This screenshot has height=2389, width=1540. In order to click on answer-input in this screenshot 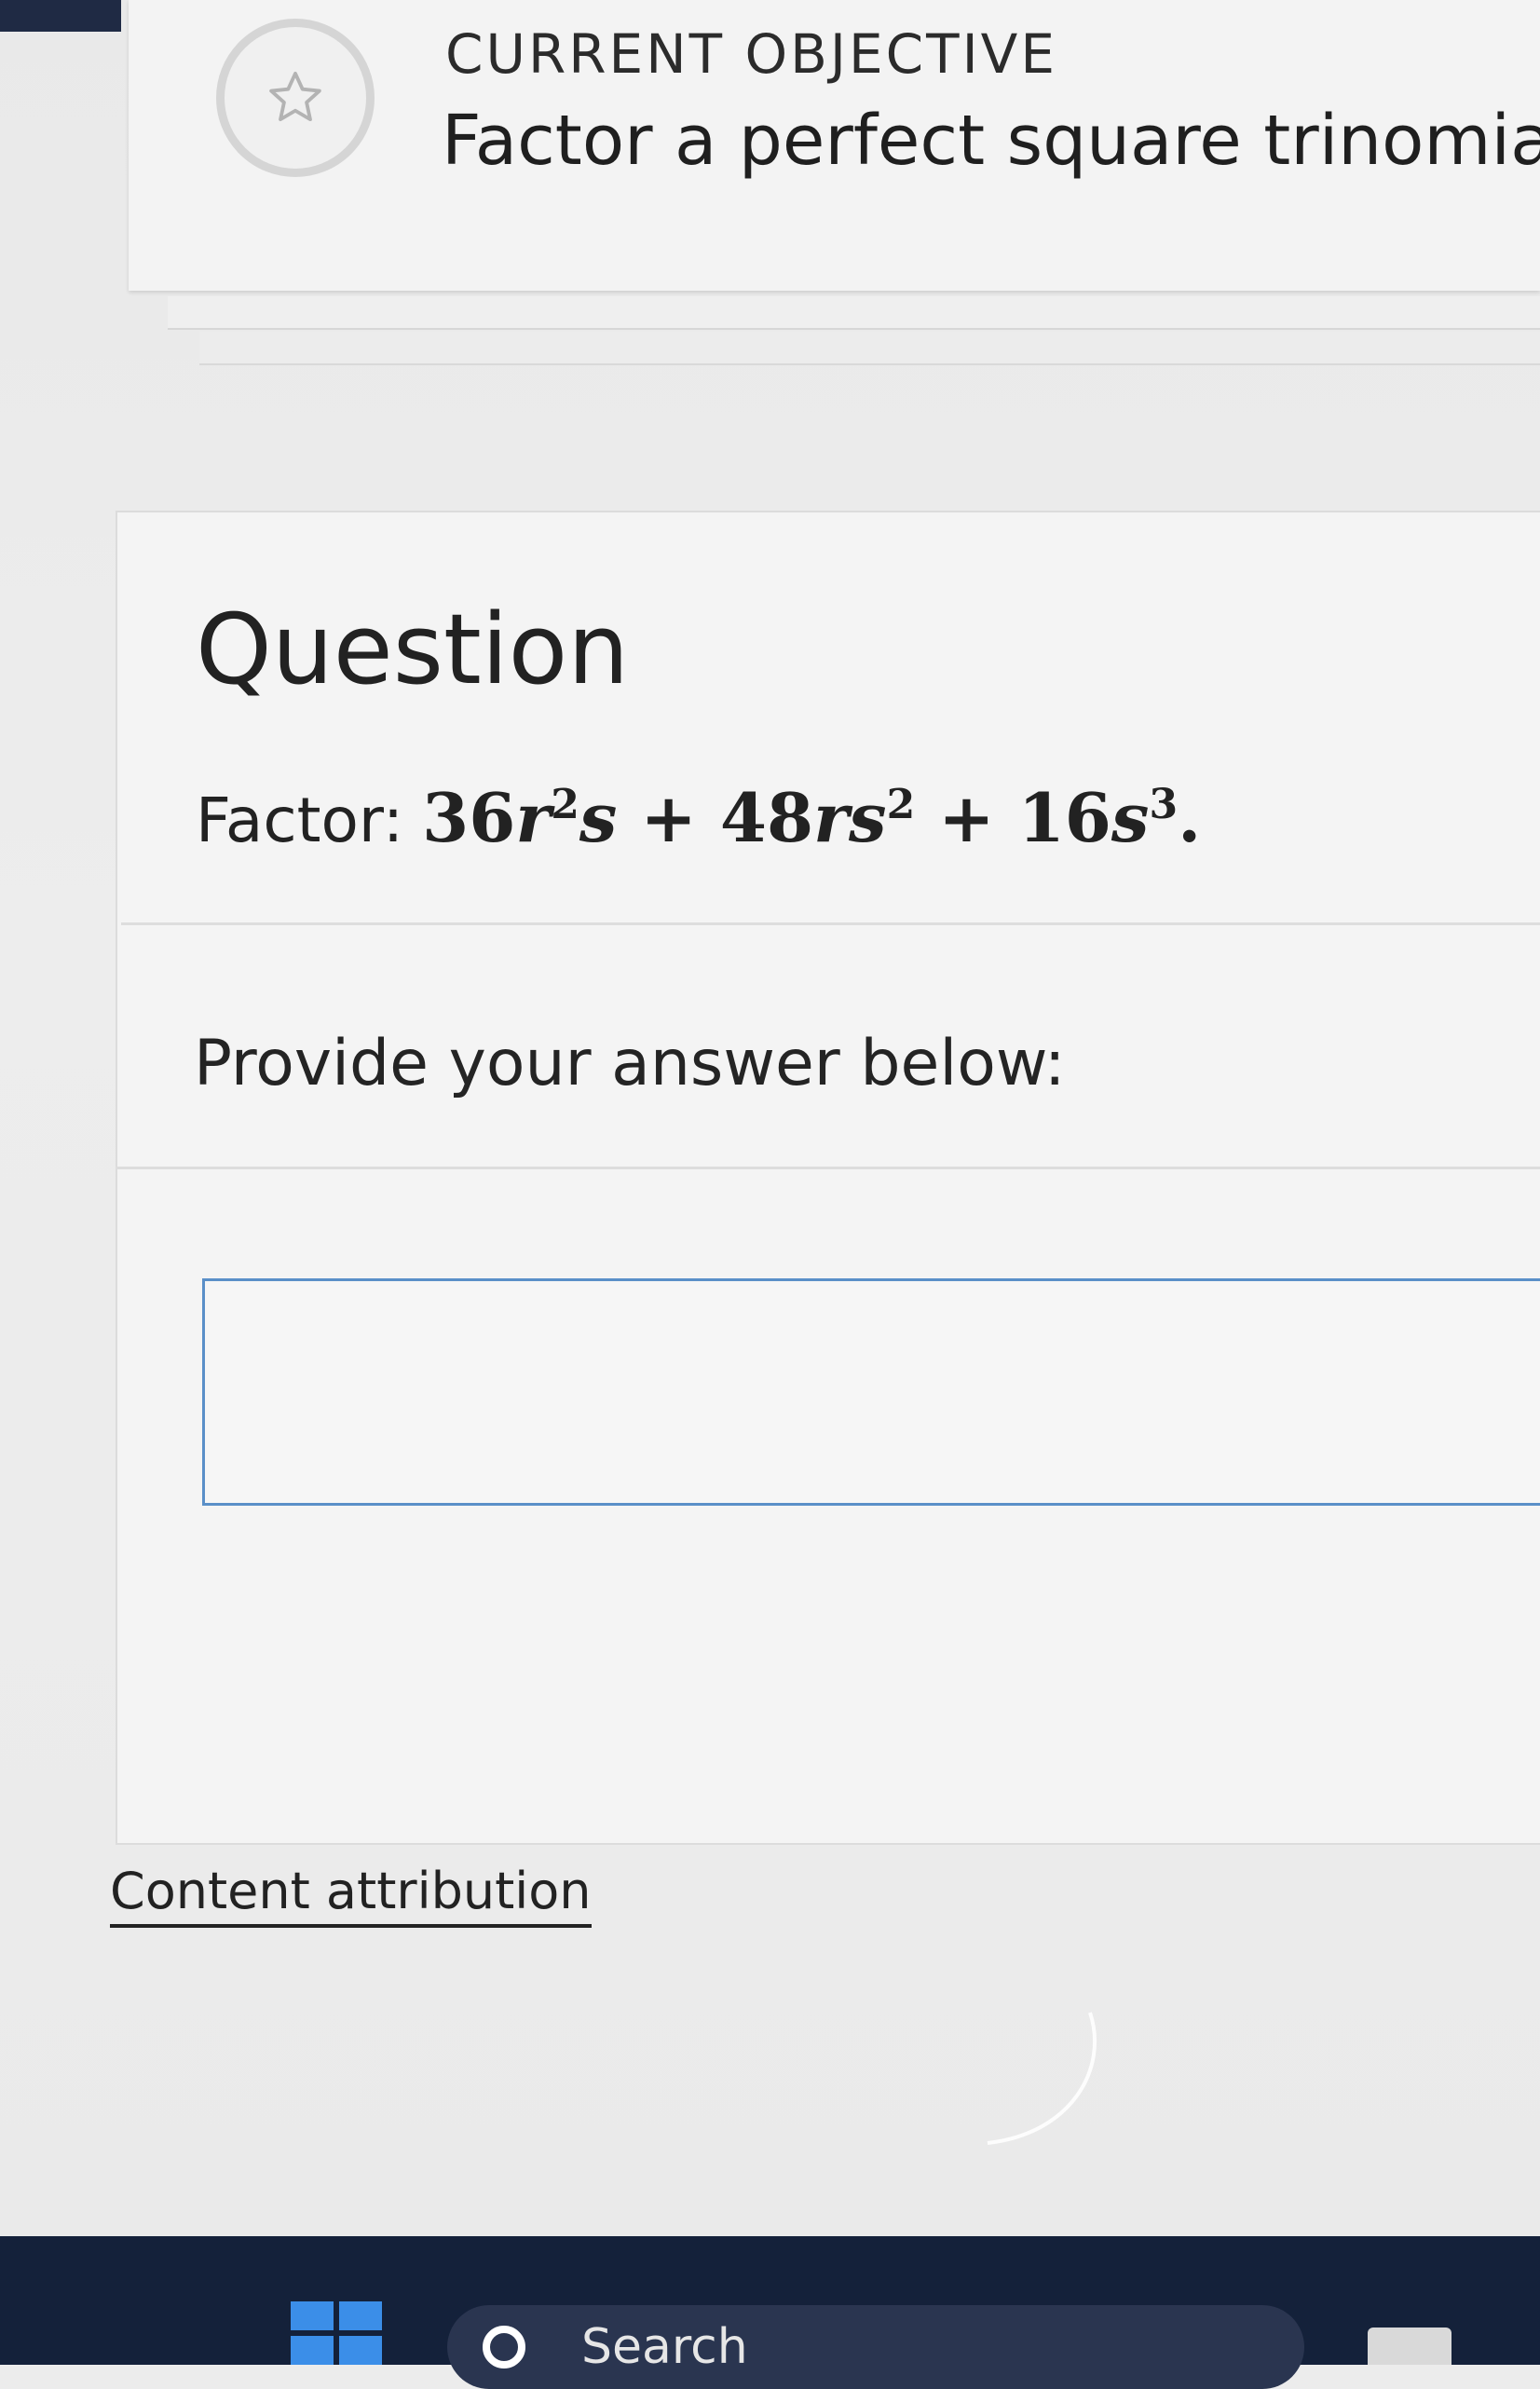, I will do `click(871, 1392)`.